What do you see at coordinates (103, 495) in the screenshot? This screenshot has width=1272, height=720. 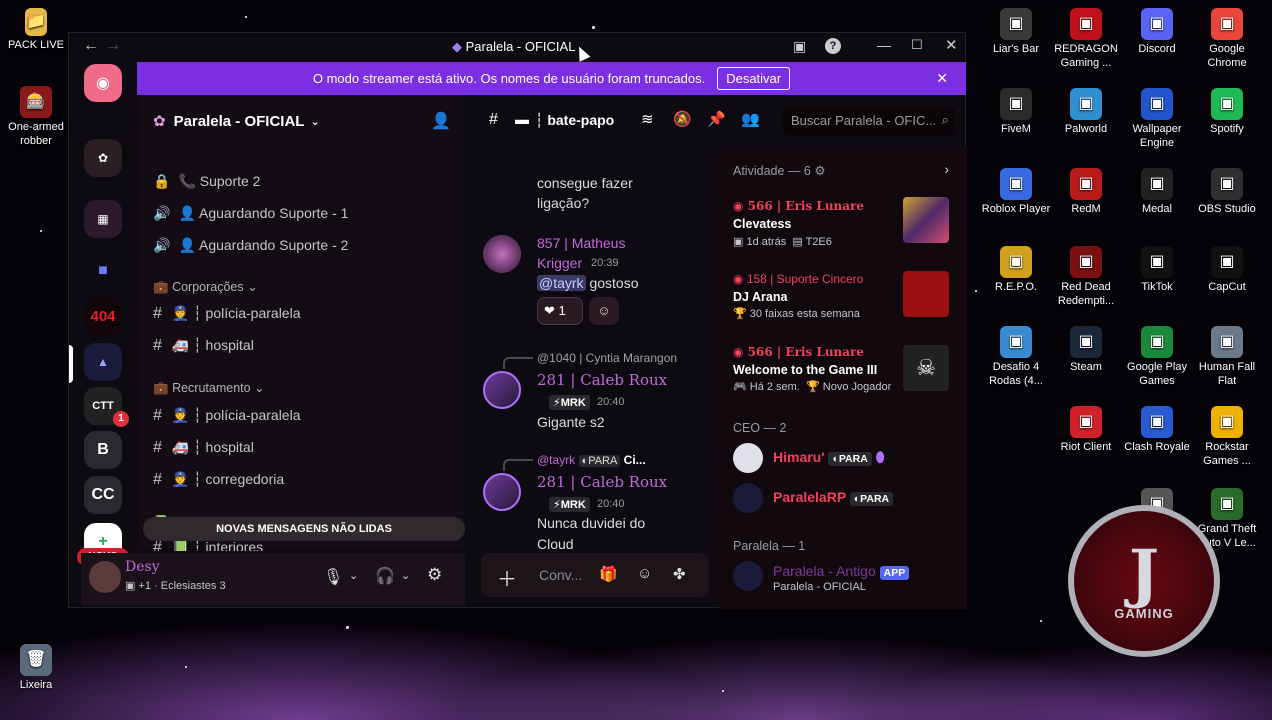 I see `server-cc: CC` at bounding box center [103, 495].